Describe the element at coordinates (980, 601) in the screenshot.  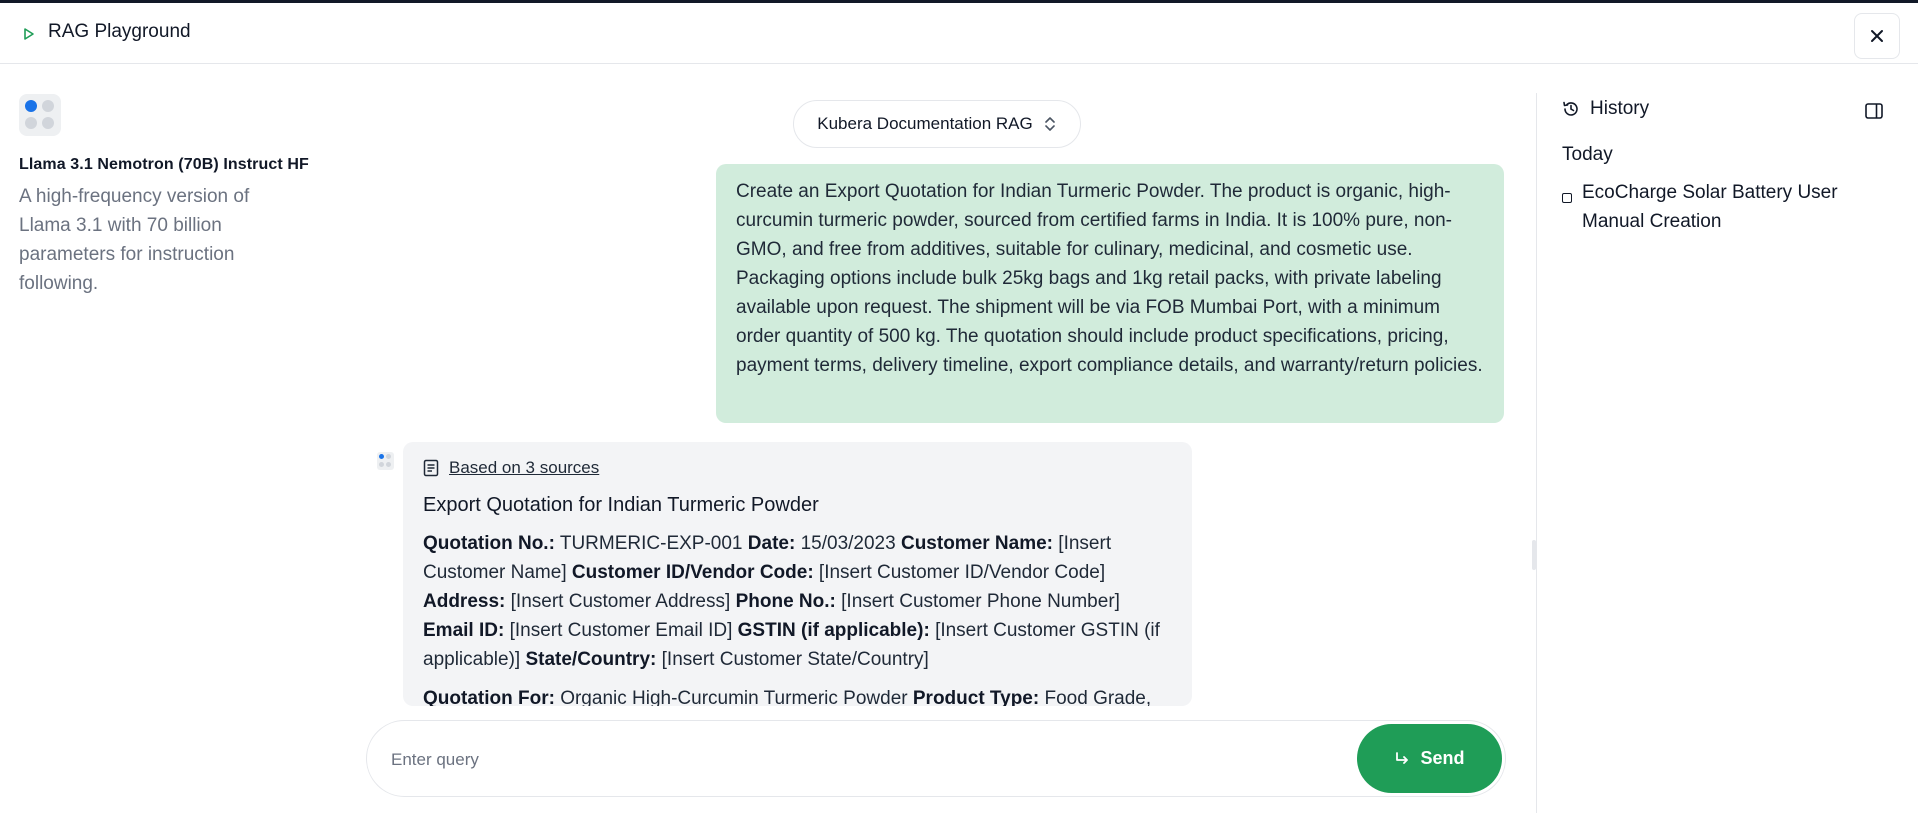
I see `field-value: [Insert Customer Phone Number]` at that location.